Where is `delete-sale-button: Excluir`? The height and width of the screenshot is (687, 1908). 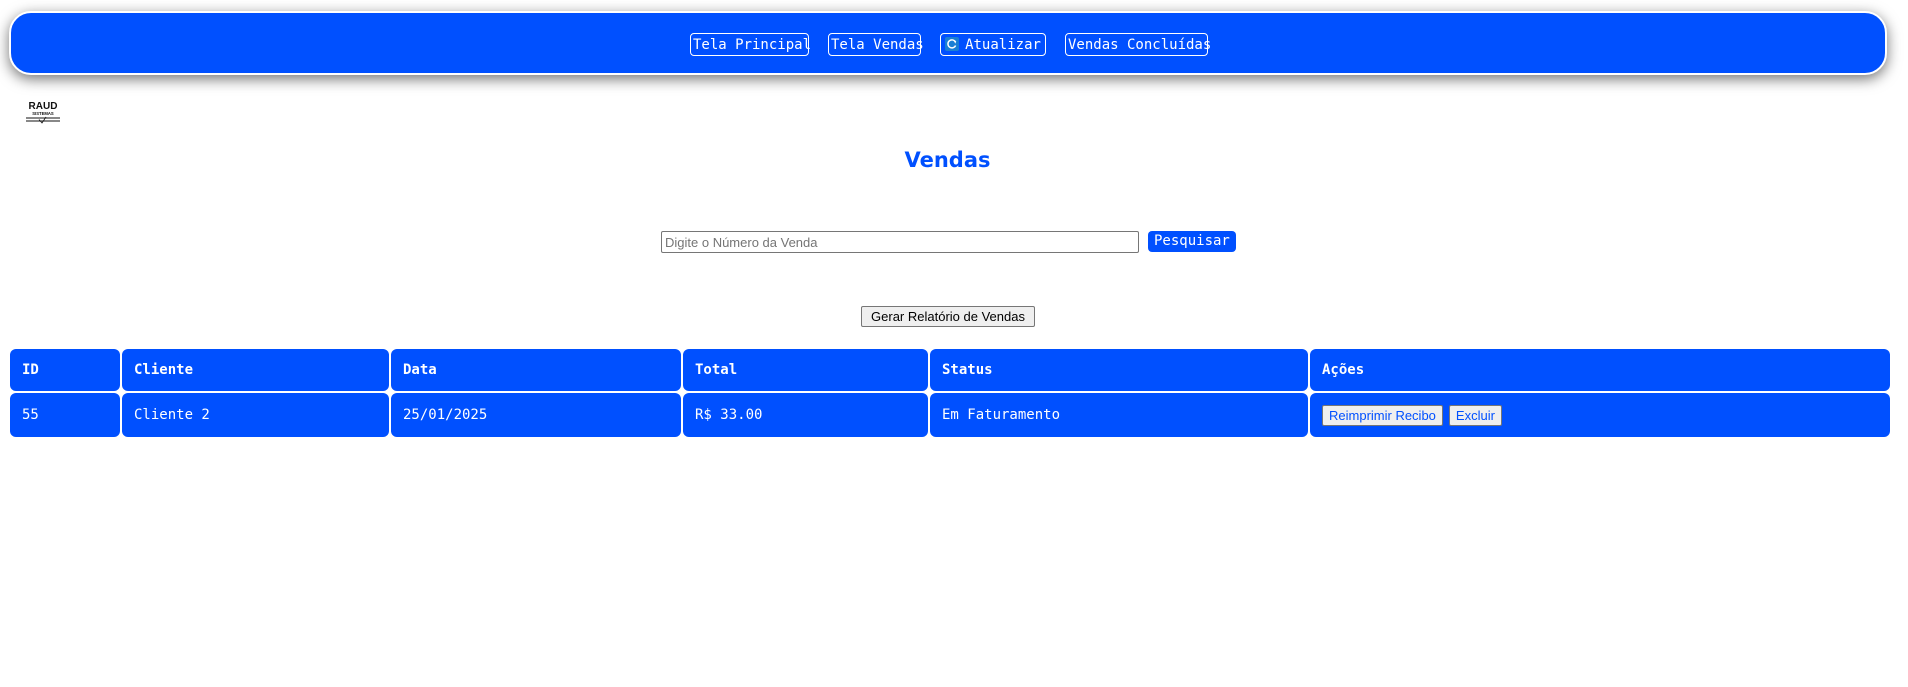 delete-sale-button: Excluir is located at coordinates (1475, 415).